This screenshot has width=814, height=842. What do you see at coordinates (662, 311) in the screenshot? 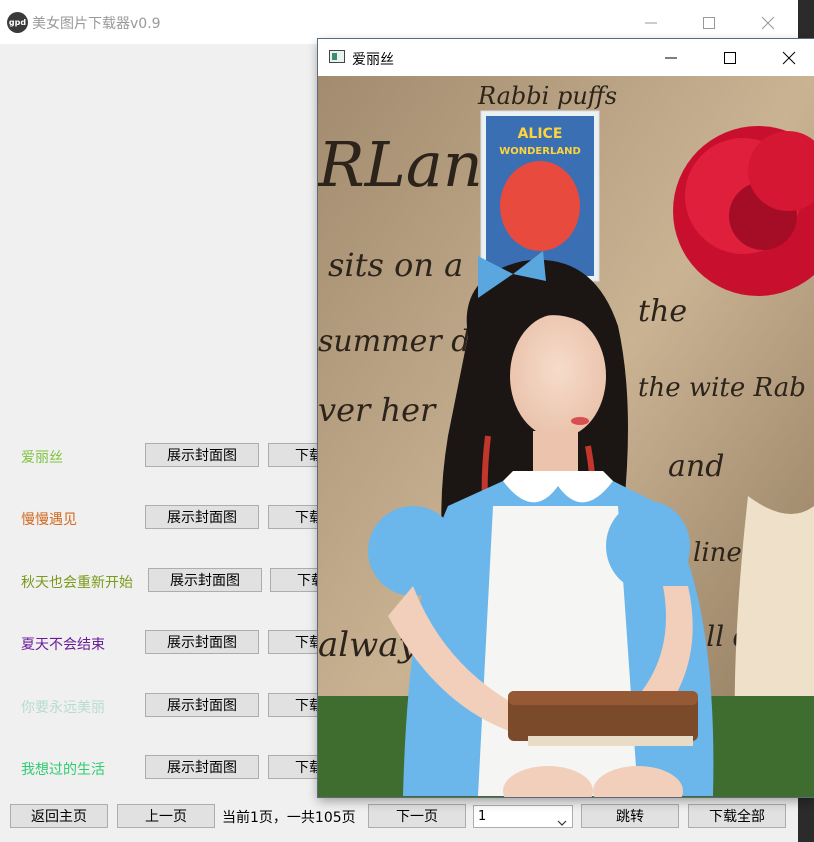
I see `wall-text: the` at bounding box center [662, 311].